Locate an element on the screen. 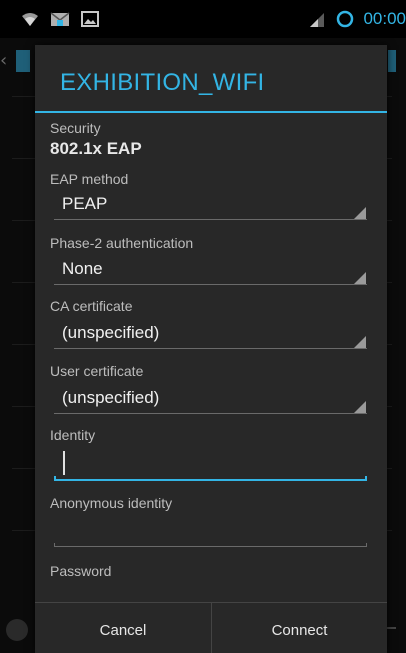 This screenshot has height=653, width=406. background-action-bar-left is located at coordinates (23, 61).